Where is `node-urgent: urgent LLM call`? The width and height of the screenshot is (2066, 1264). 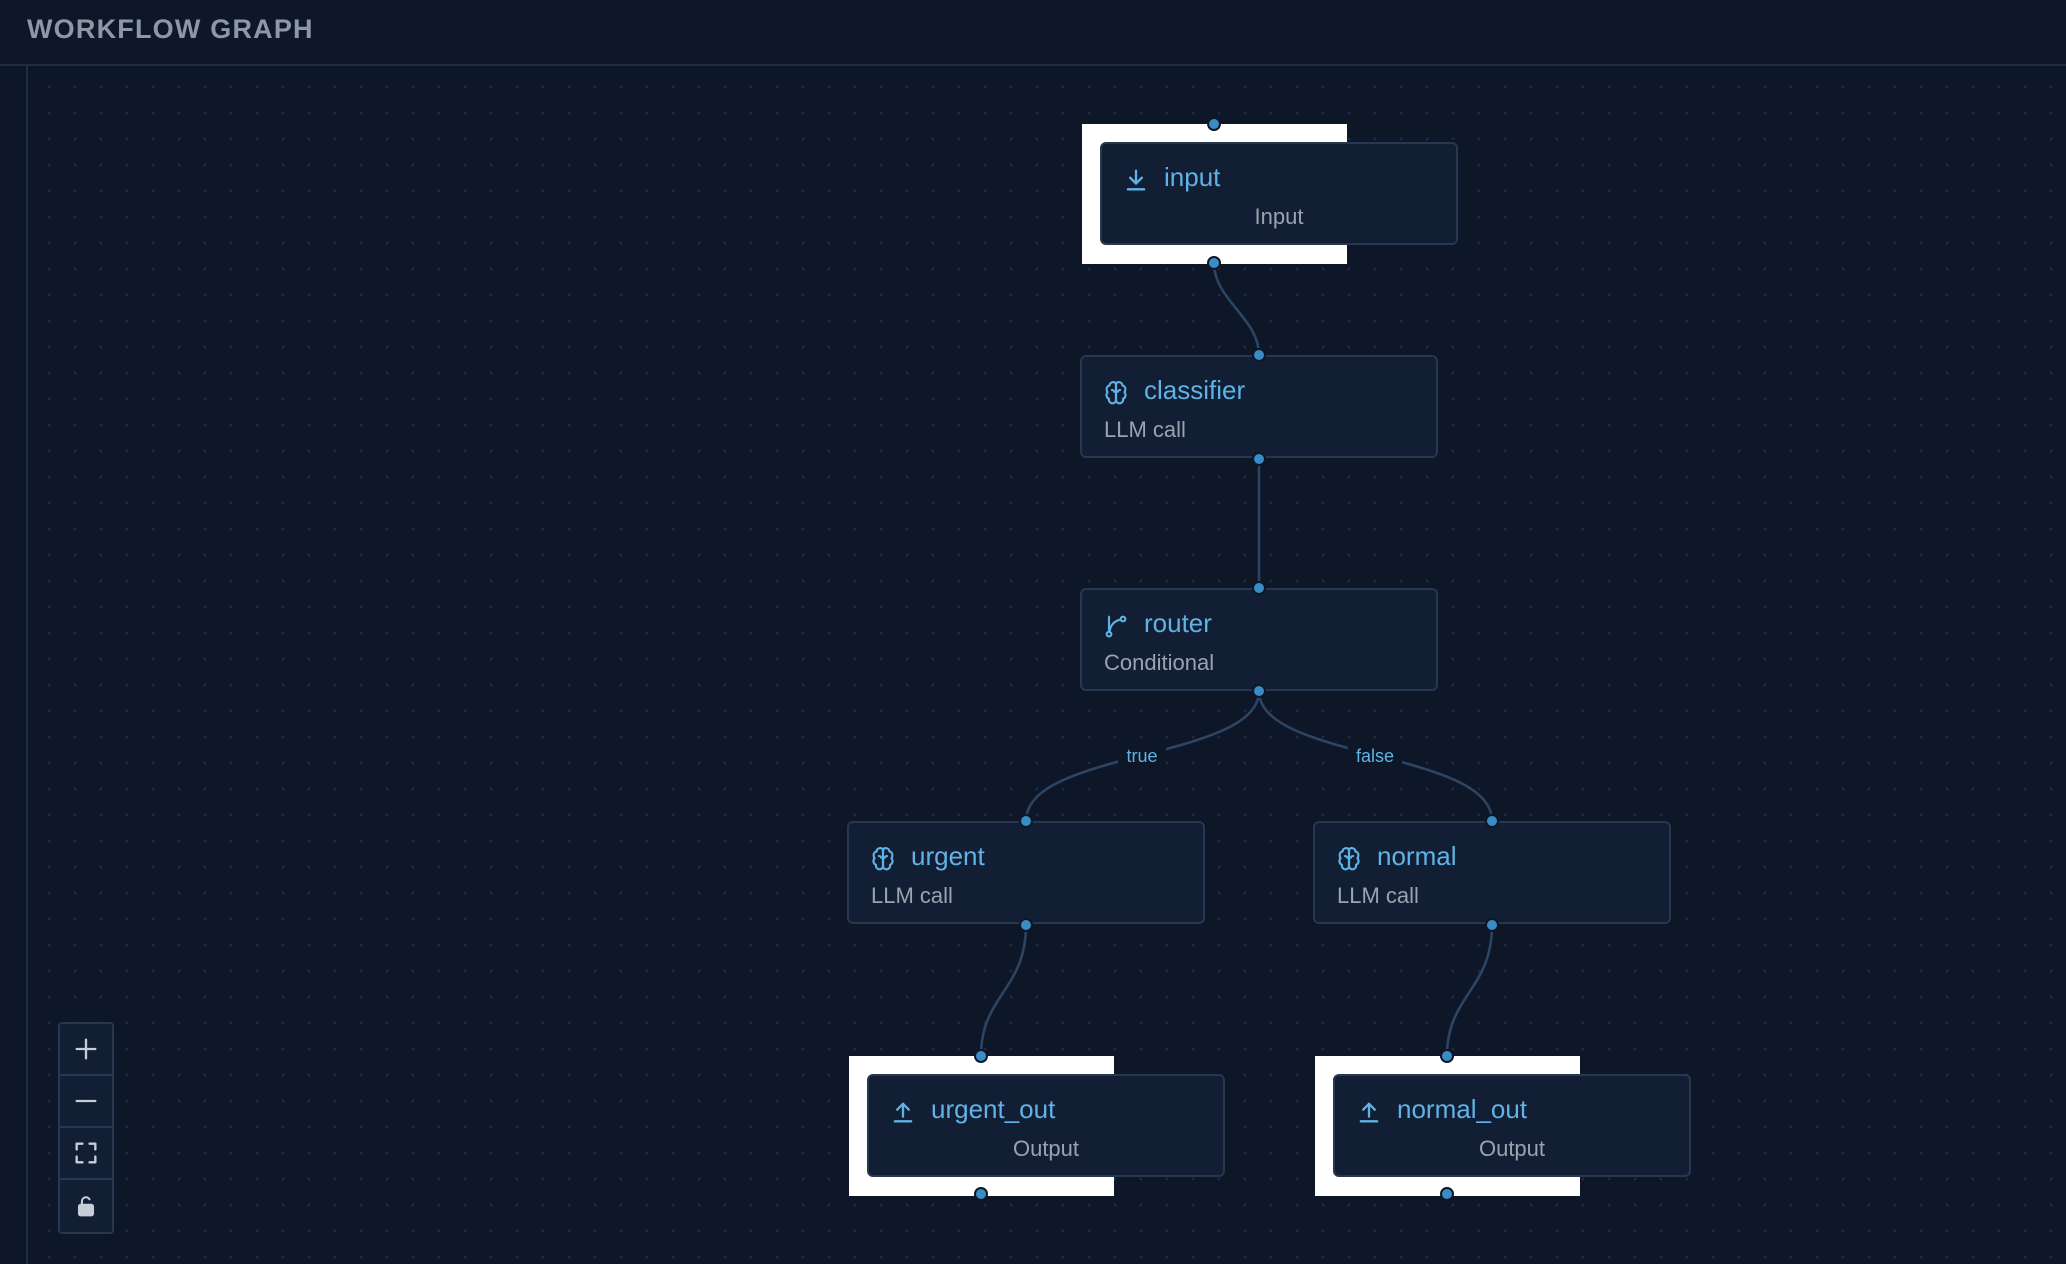
node-urgent: urgent LLM call is located at coordinates (1026, 872).